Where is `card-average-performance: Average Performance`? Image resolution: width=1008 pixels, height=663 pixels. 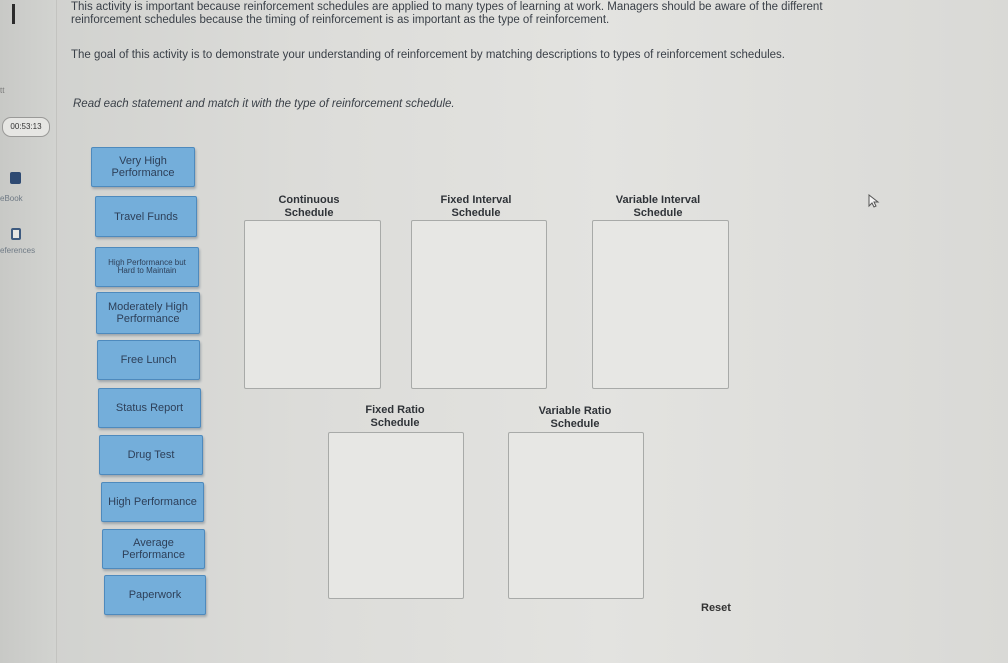 card-average-performance: Average Performance is located at coordinates (153, 549).